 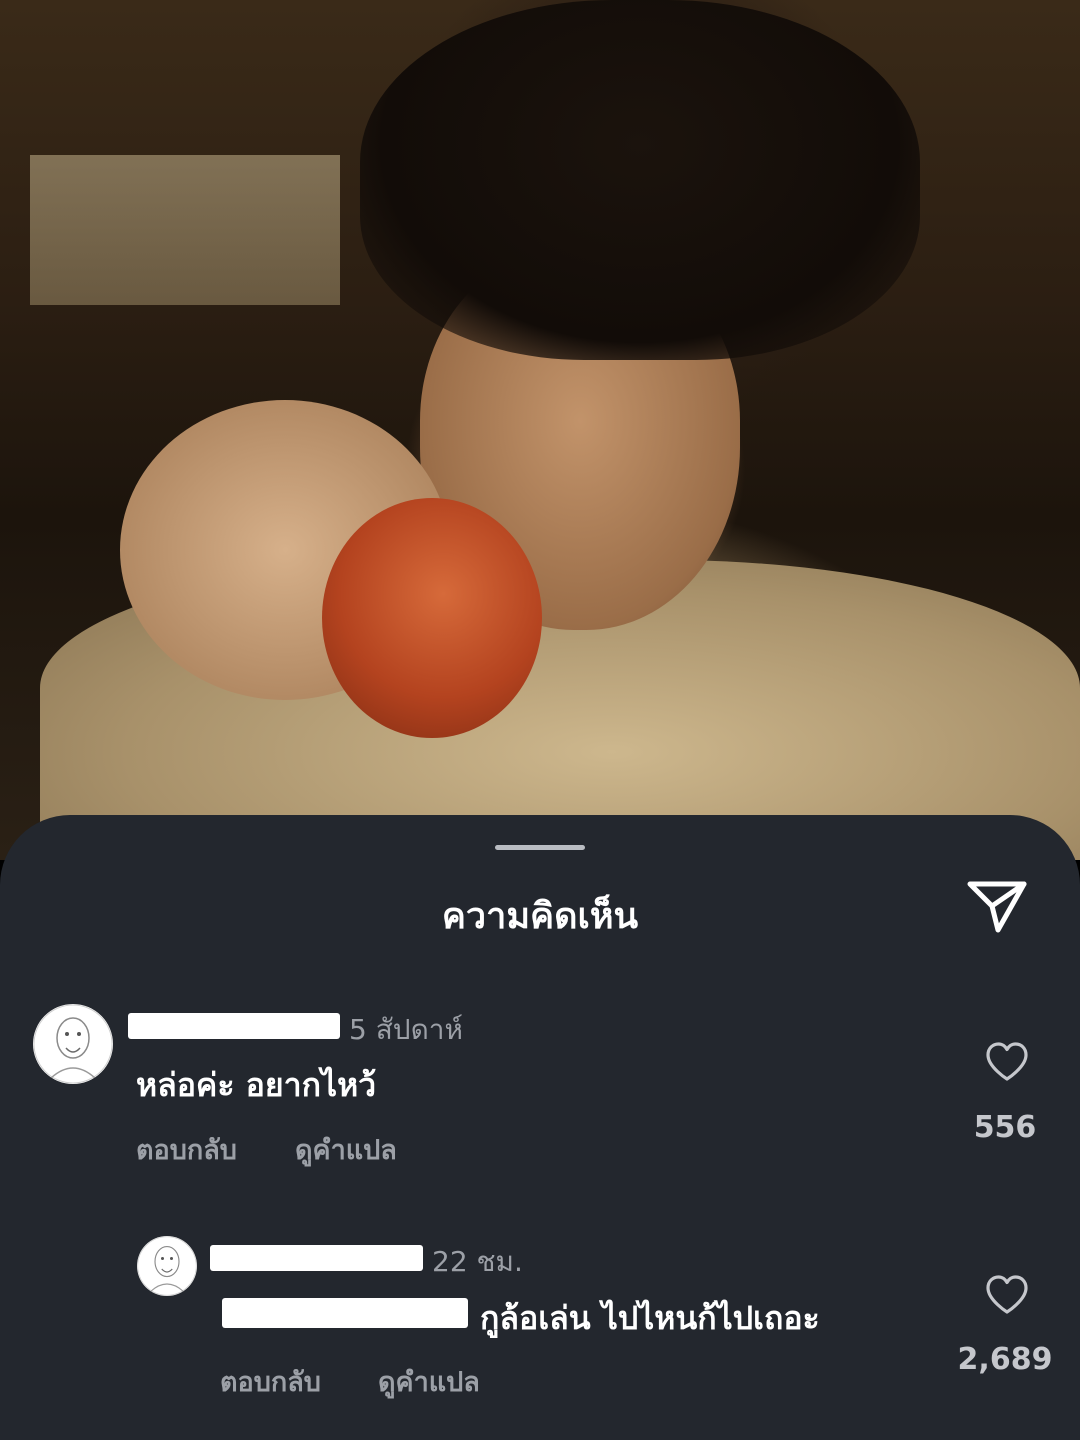 What do you see at coordinates (540, 916) in the screenshot?
I see `sheet-title: ความคิดเห็น` at bounding box center [540, 916].